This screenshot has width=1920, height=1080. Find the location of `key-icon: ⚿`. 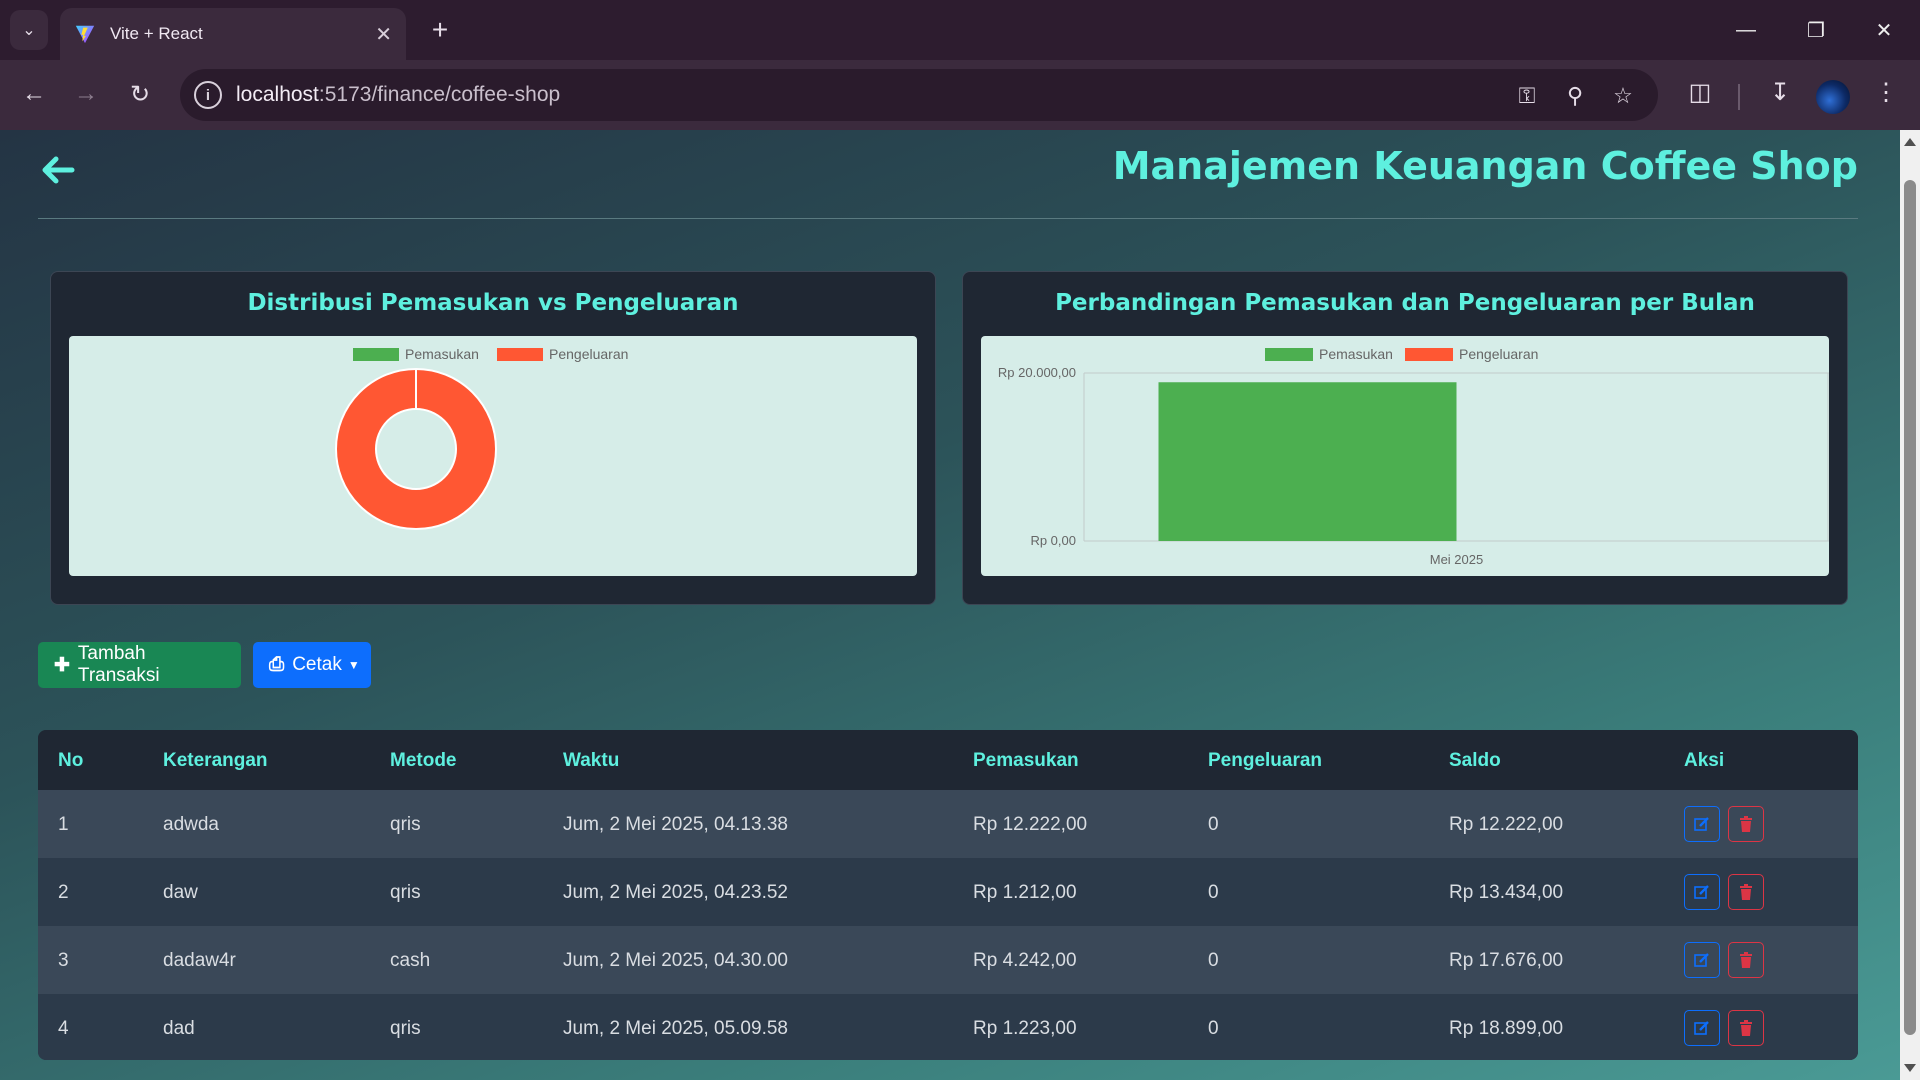

key-icon: ⚿ is located at coordinates (1527, 96).